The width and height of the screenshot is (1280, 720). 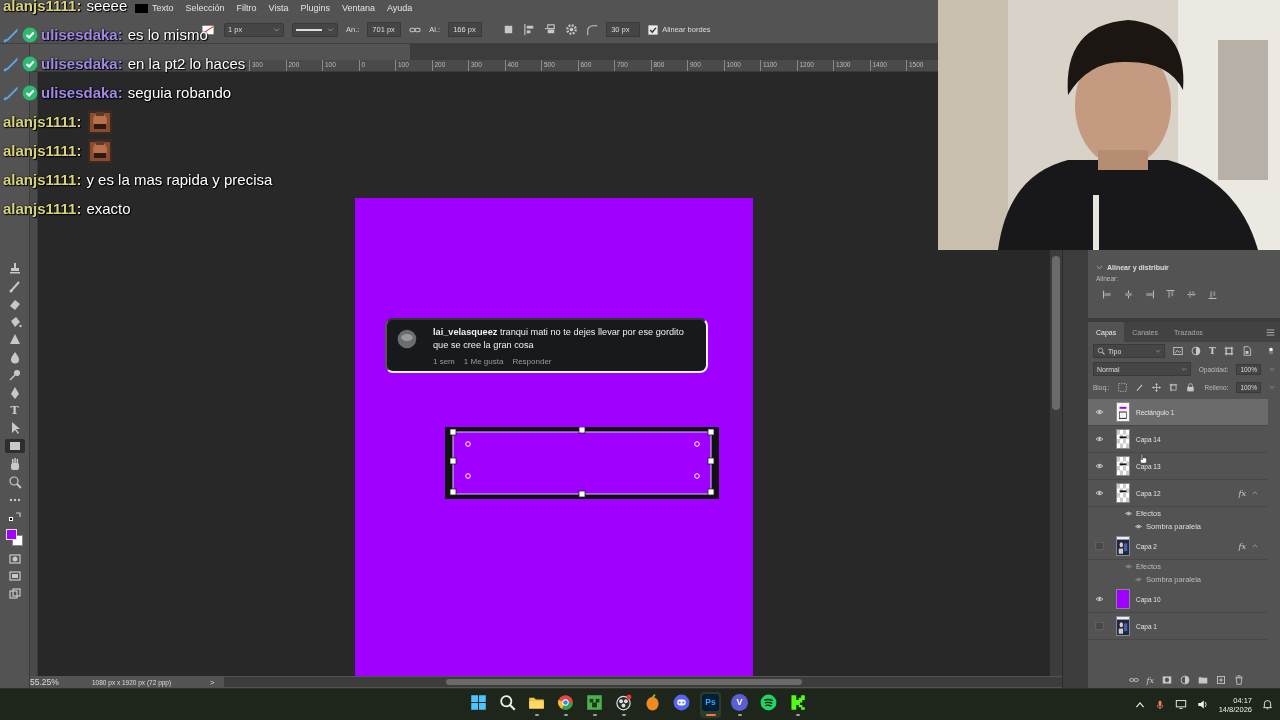 What do you see at coordinates (1180, 704) in the screenshot?
I see `display-icon` at bounding box center [1180, 704].